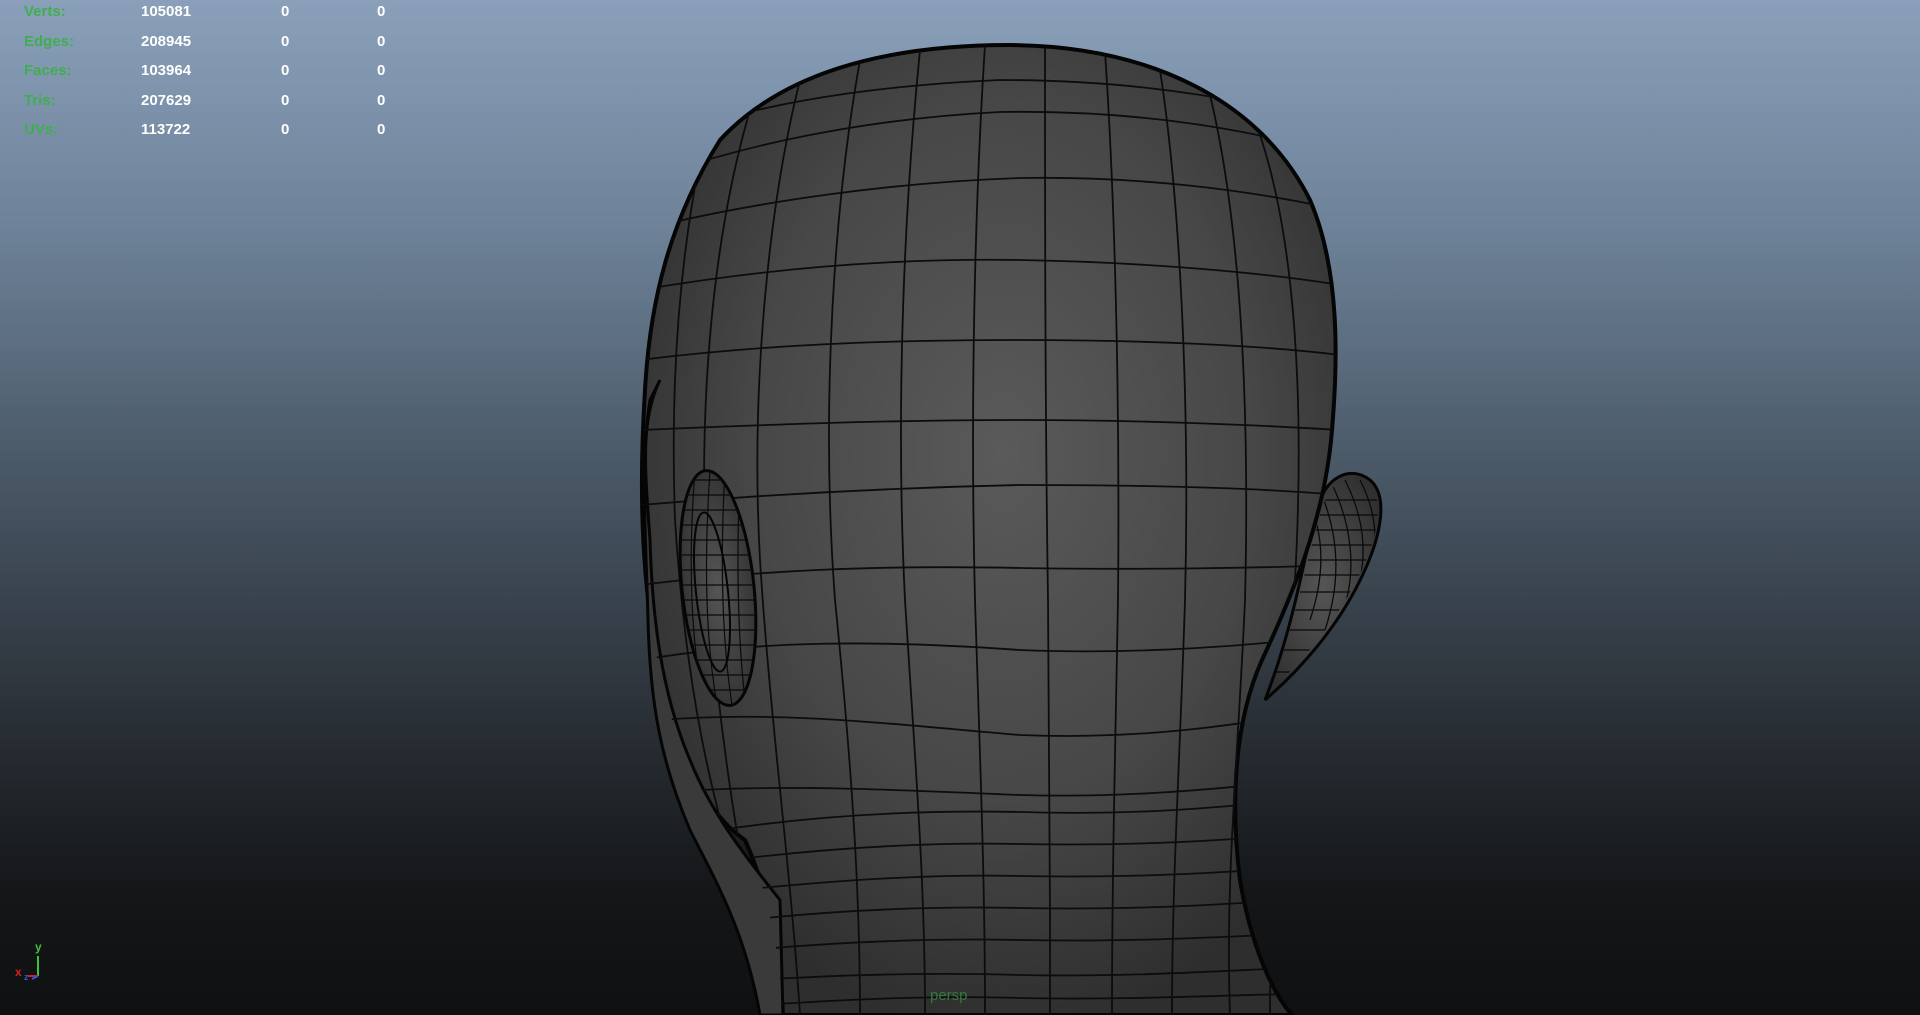 This screenshot has height=1015, width=1920. Describe the element at coordinates (949, 995) in the screenshot. I see `camera-name-label: persp` at that location.